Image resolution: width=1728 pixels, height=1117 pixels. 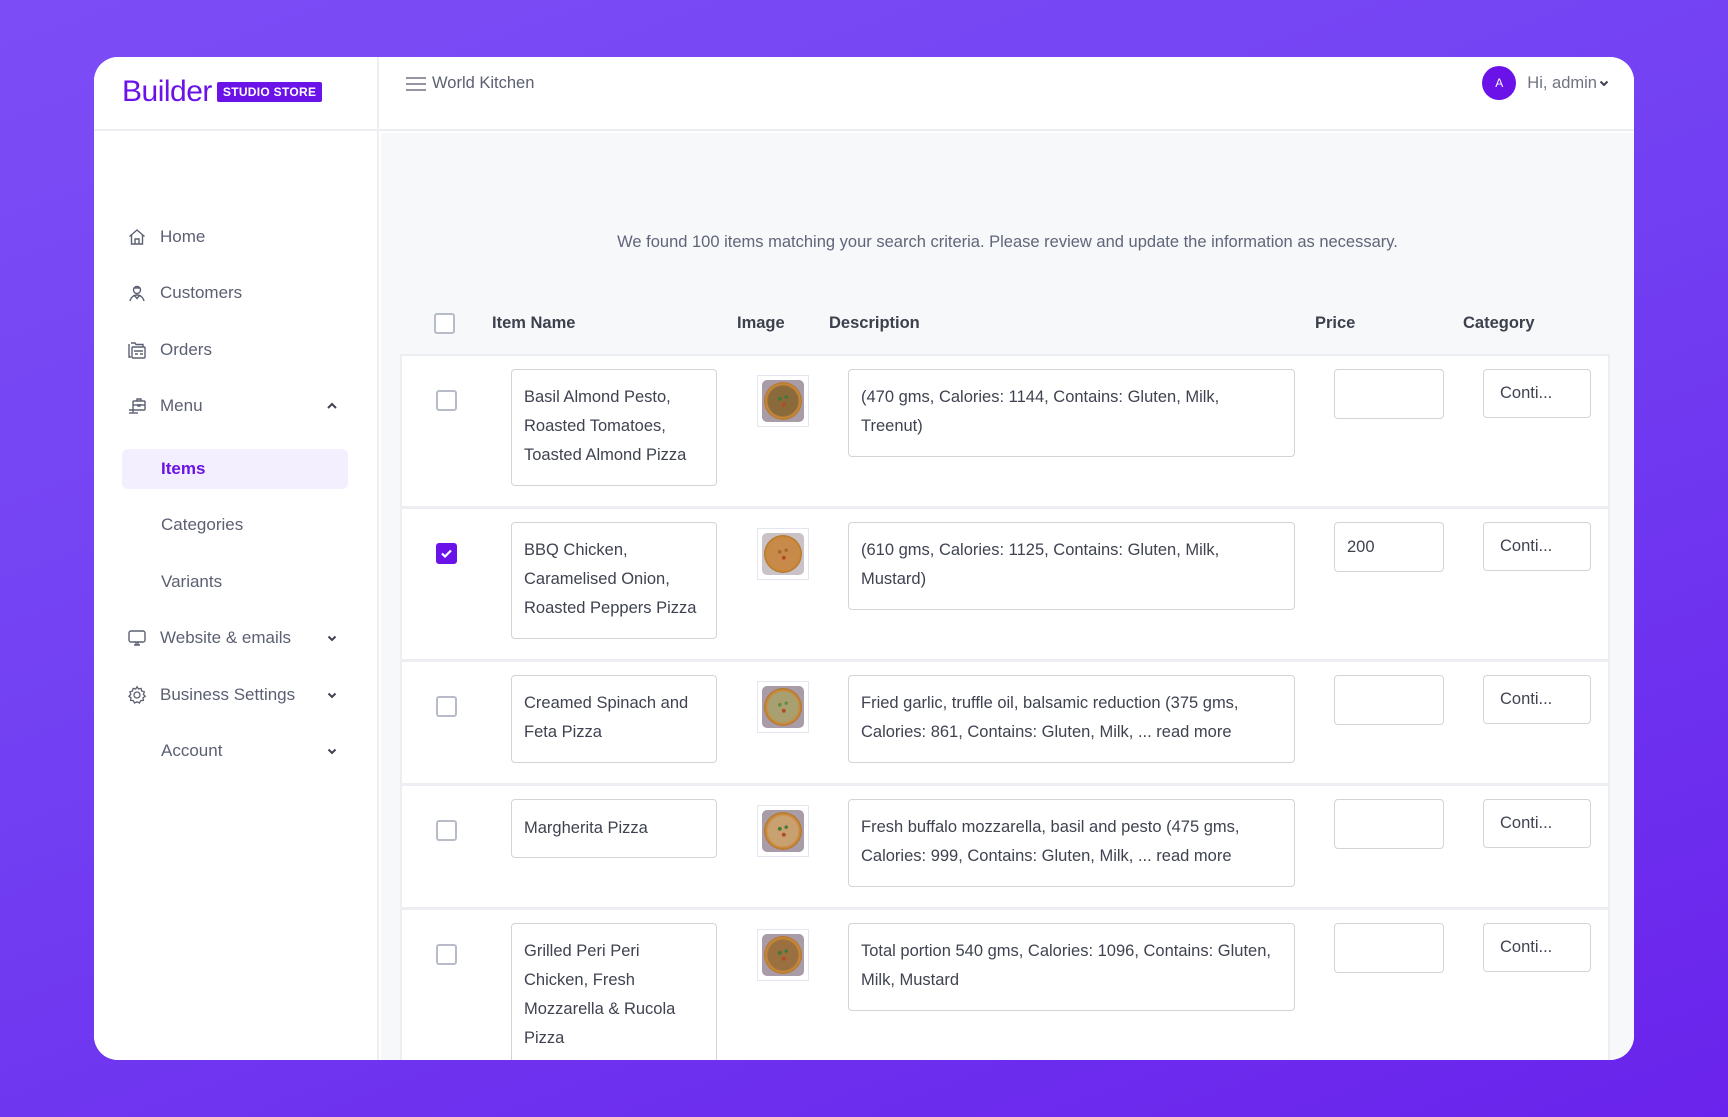 What do you see at coordinates (534, 323) in the screenshot?
I see `column-header-item-name: Item Name` at bounding box center [534, 323].